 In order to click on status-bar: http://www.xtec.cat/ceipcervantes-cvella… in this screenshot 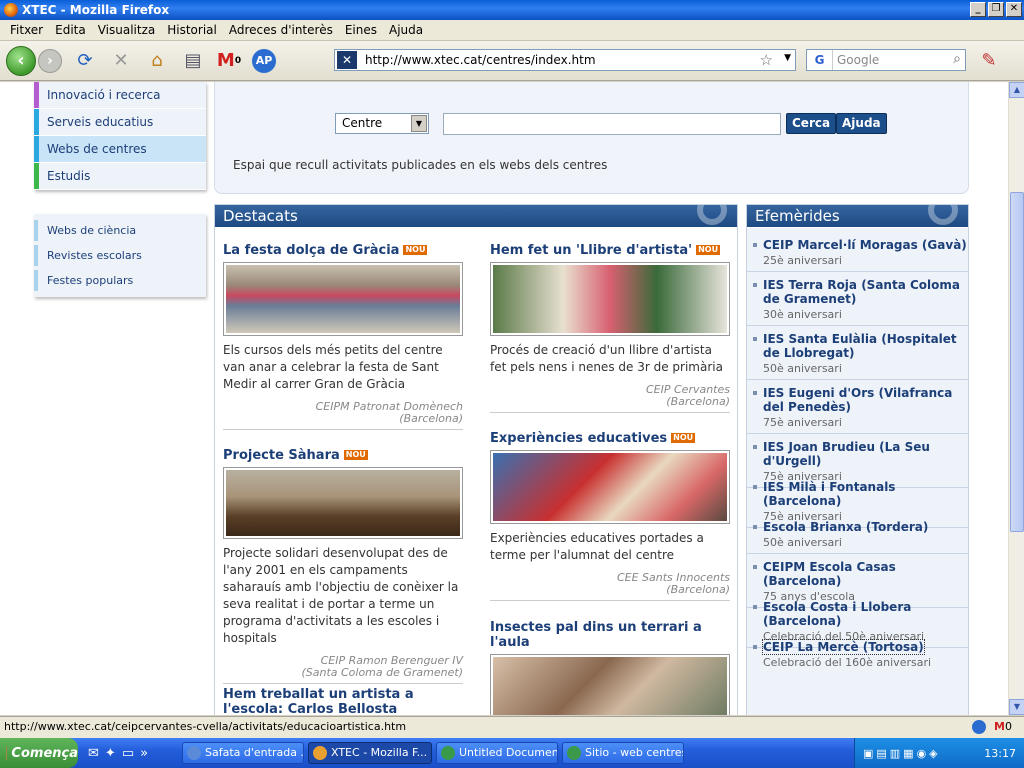, I will do `click(512, 727)`.